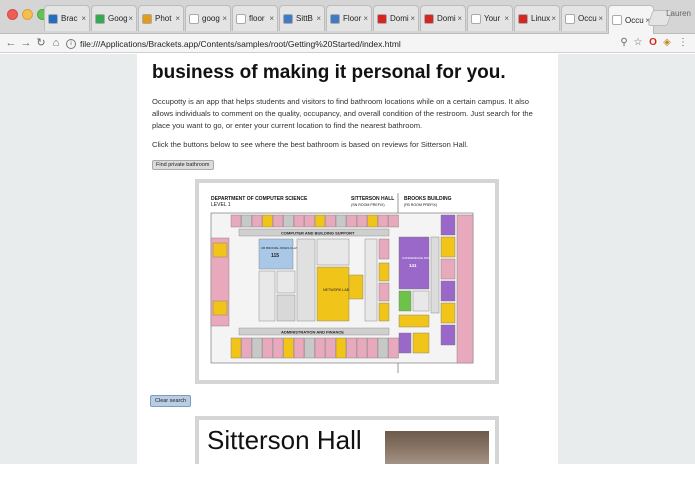  Describe the element at coordinates (12, 14) in the screenshot. I see `close-window-button` at that location.